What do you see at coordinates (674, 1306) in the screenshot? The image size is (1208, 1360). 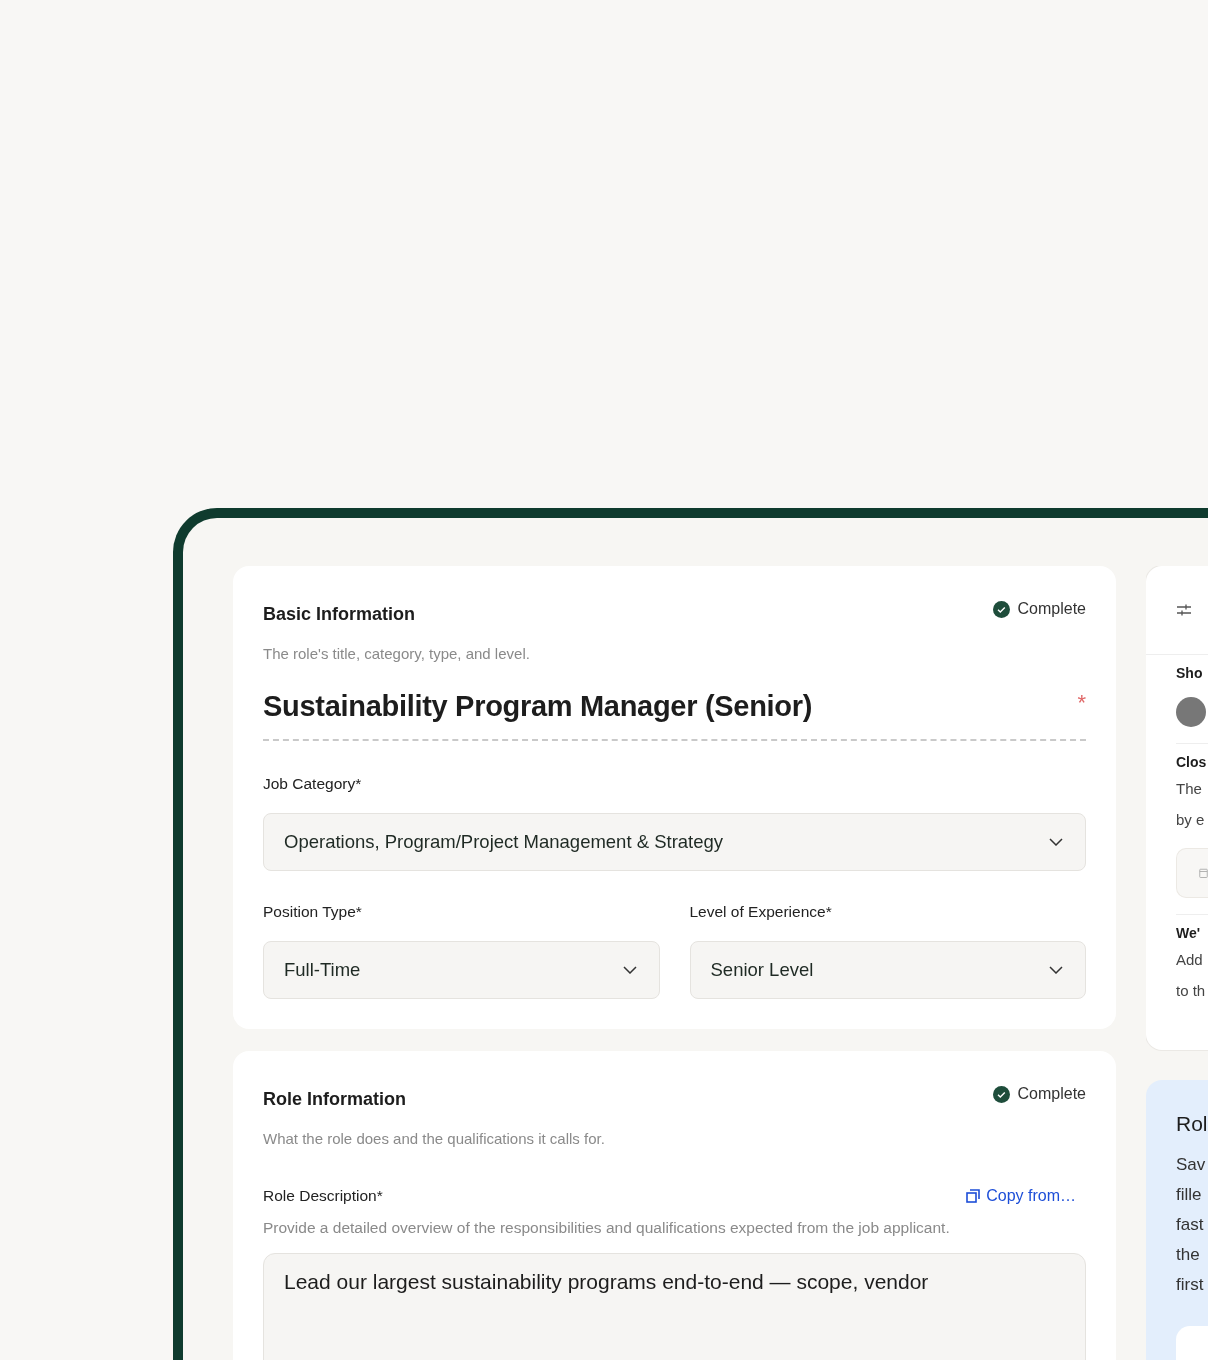 I see `role-description-field: Lead our largest sustainability programs end-to-end — scope, vendor` at bounding box center [674, 1306].